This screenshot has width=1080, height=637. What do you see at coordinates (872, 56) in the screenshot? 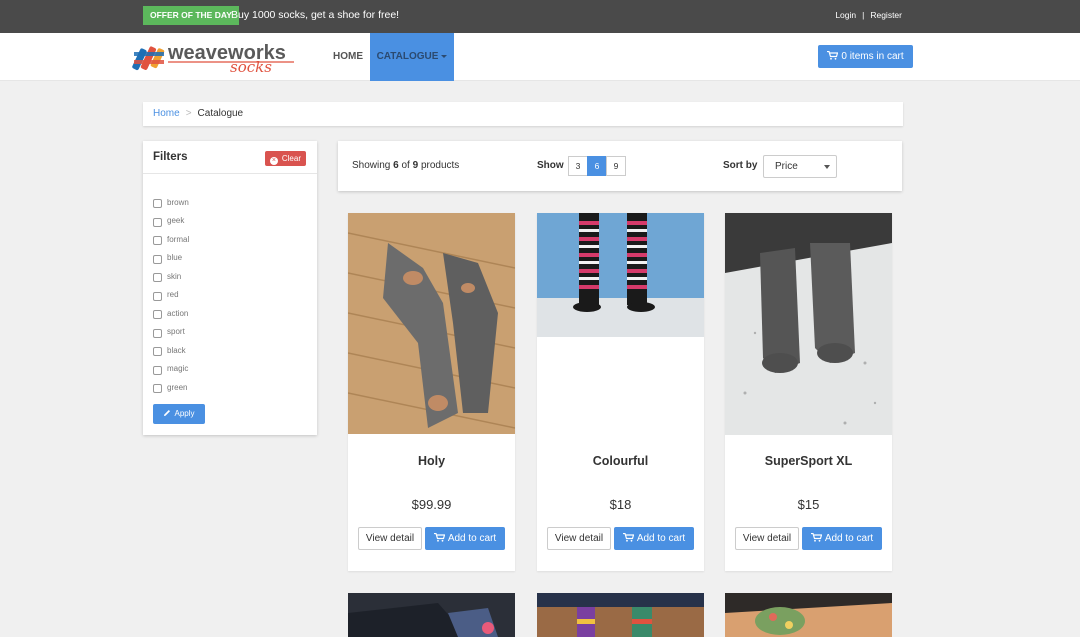
I see `cart-label: 0 items in cart` at bounding box center [872, 56].